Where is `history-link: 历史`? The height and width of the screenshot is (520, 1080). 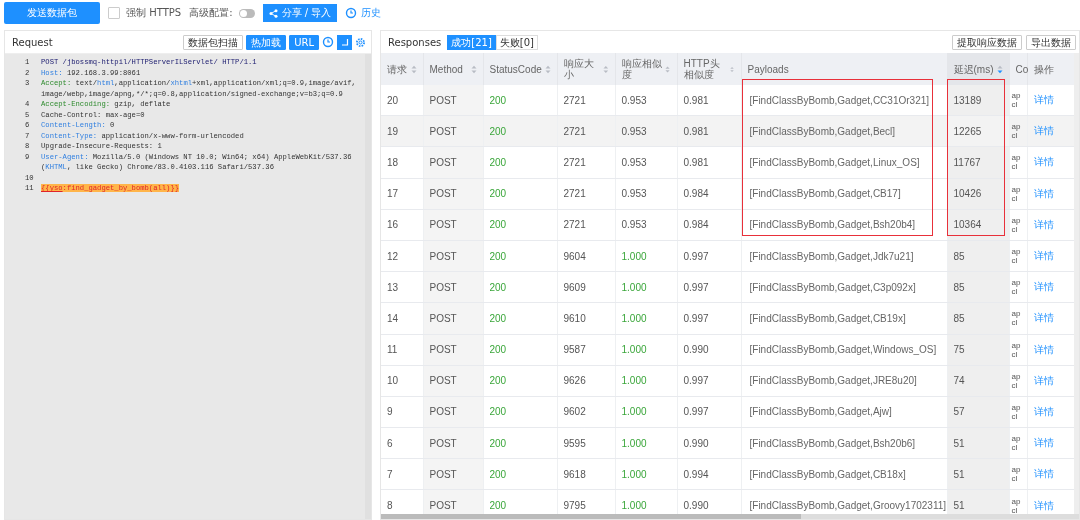 history-link: 历史 is located at coordinates (363, 13).